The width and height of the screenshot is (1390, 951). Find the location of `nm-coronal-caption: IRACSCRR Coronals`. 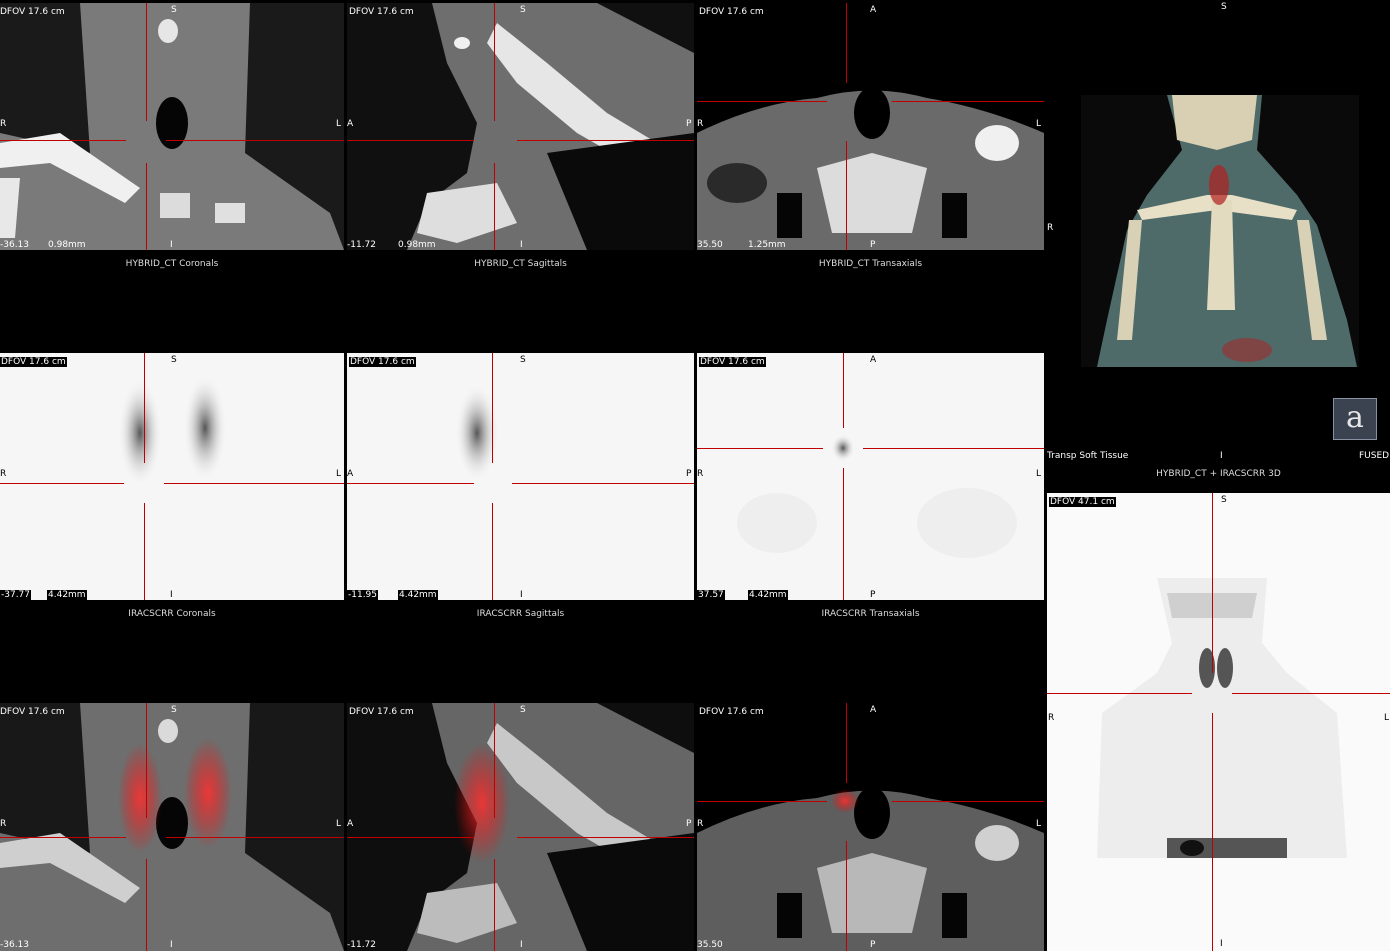

nm-coronal-caption: IRACSCRR Coronals is located at coordinates (172, 614).